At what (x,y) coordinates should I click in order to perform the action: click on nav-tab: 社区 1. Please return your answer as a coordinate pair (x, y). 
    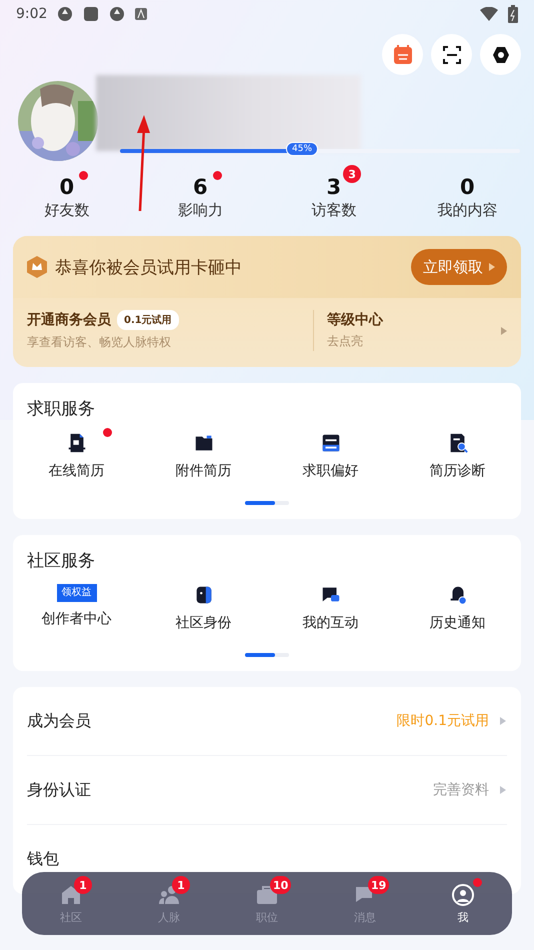
    Looking at the image, I should click on (71, 903).